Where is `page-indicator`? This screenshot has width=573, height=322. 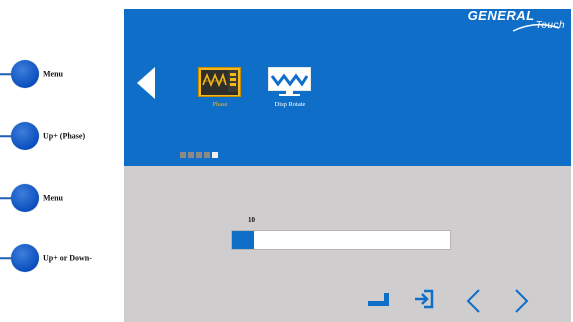
page-indicator is located at coordinates (199, 155).